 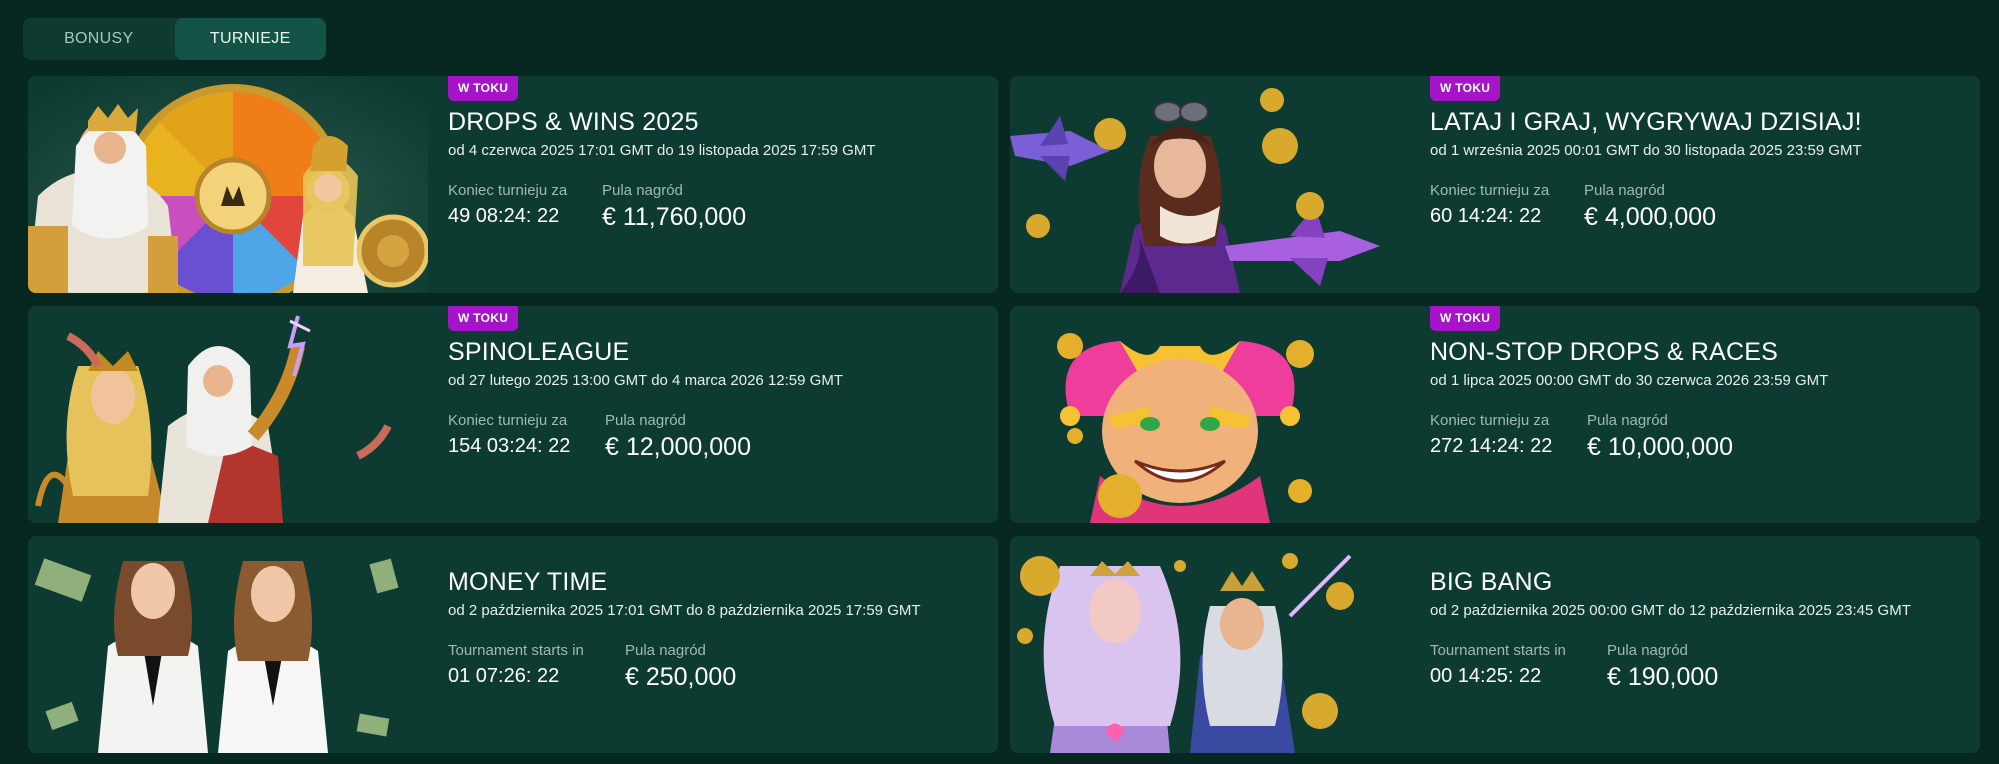 I want to click on prize-block: Pula nagród € 11,760,000, so click(x=674, y=207).